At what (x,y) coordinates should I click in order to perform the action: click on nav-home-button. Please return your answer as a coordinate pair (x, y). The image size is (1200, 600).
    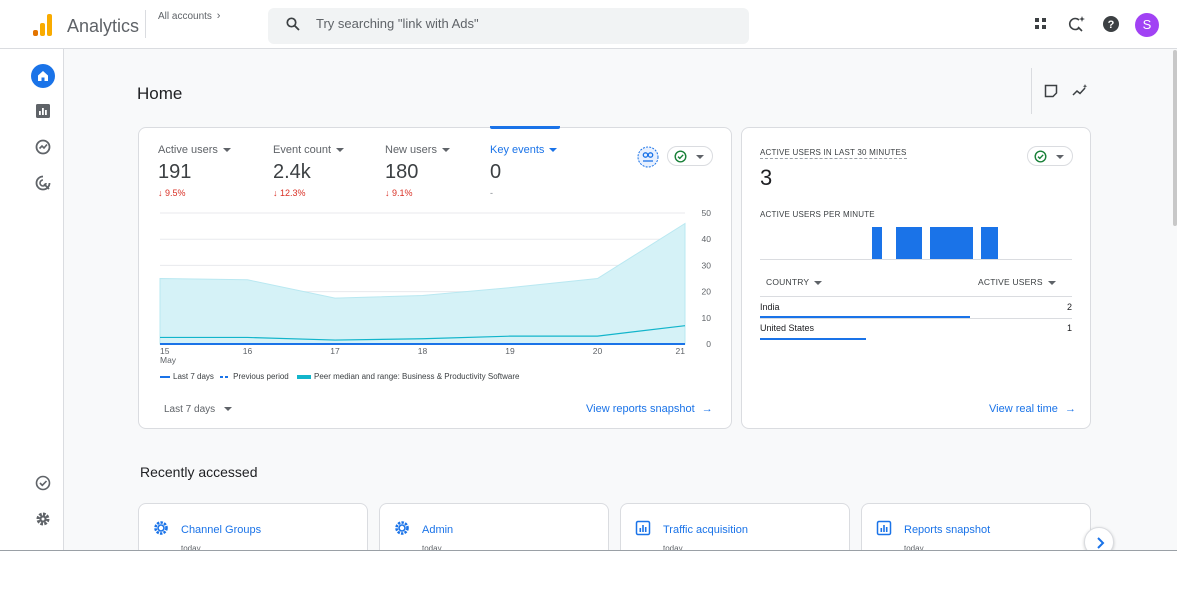
    Looking at the image, I should click on (43, 76).